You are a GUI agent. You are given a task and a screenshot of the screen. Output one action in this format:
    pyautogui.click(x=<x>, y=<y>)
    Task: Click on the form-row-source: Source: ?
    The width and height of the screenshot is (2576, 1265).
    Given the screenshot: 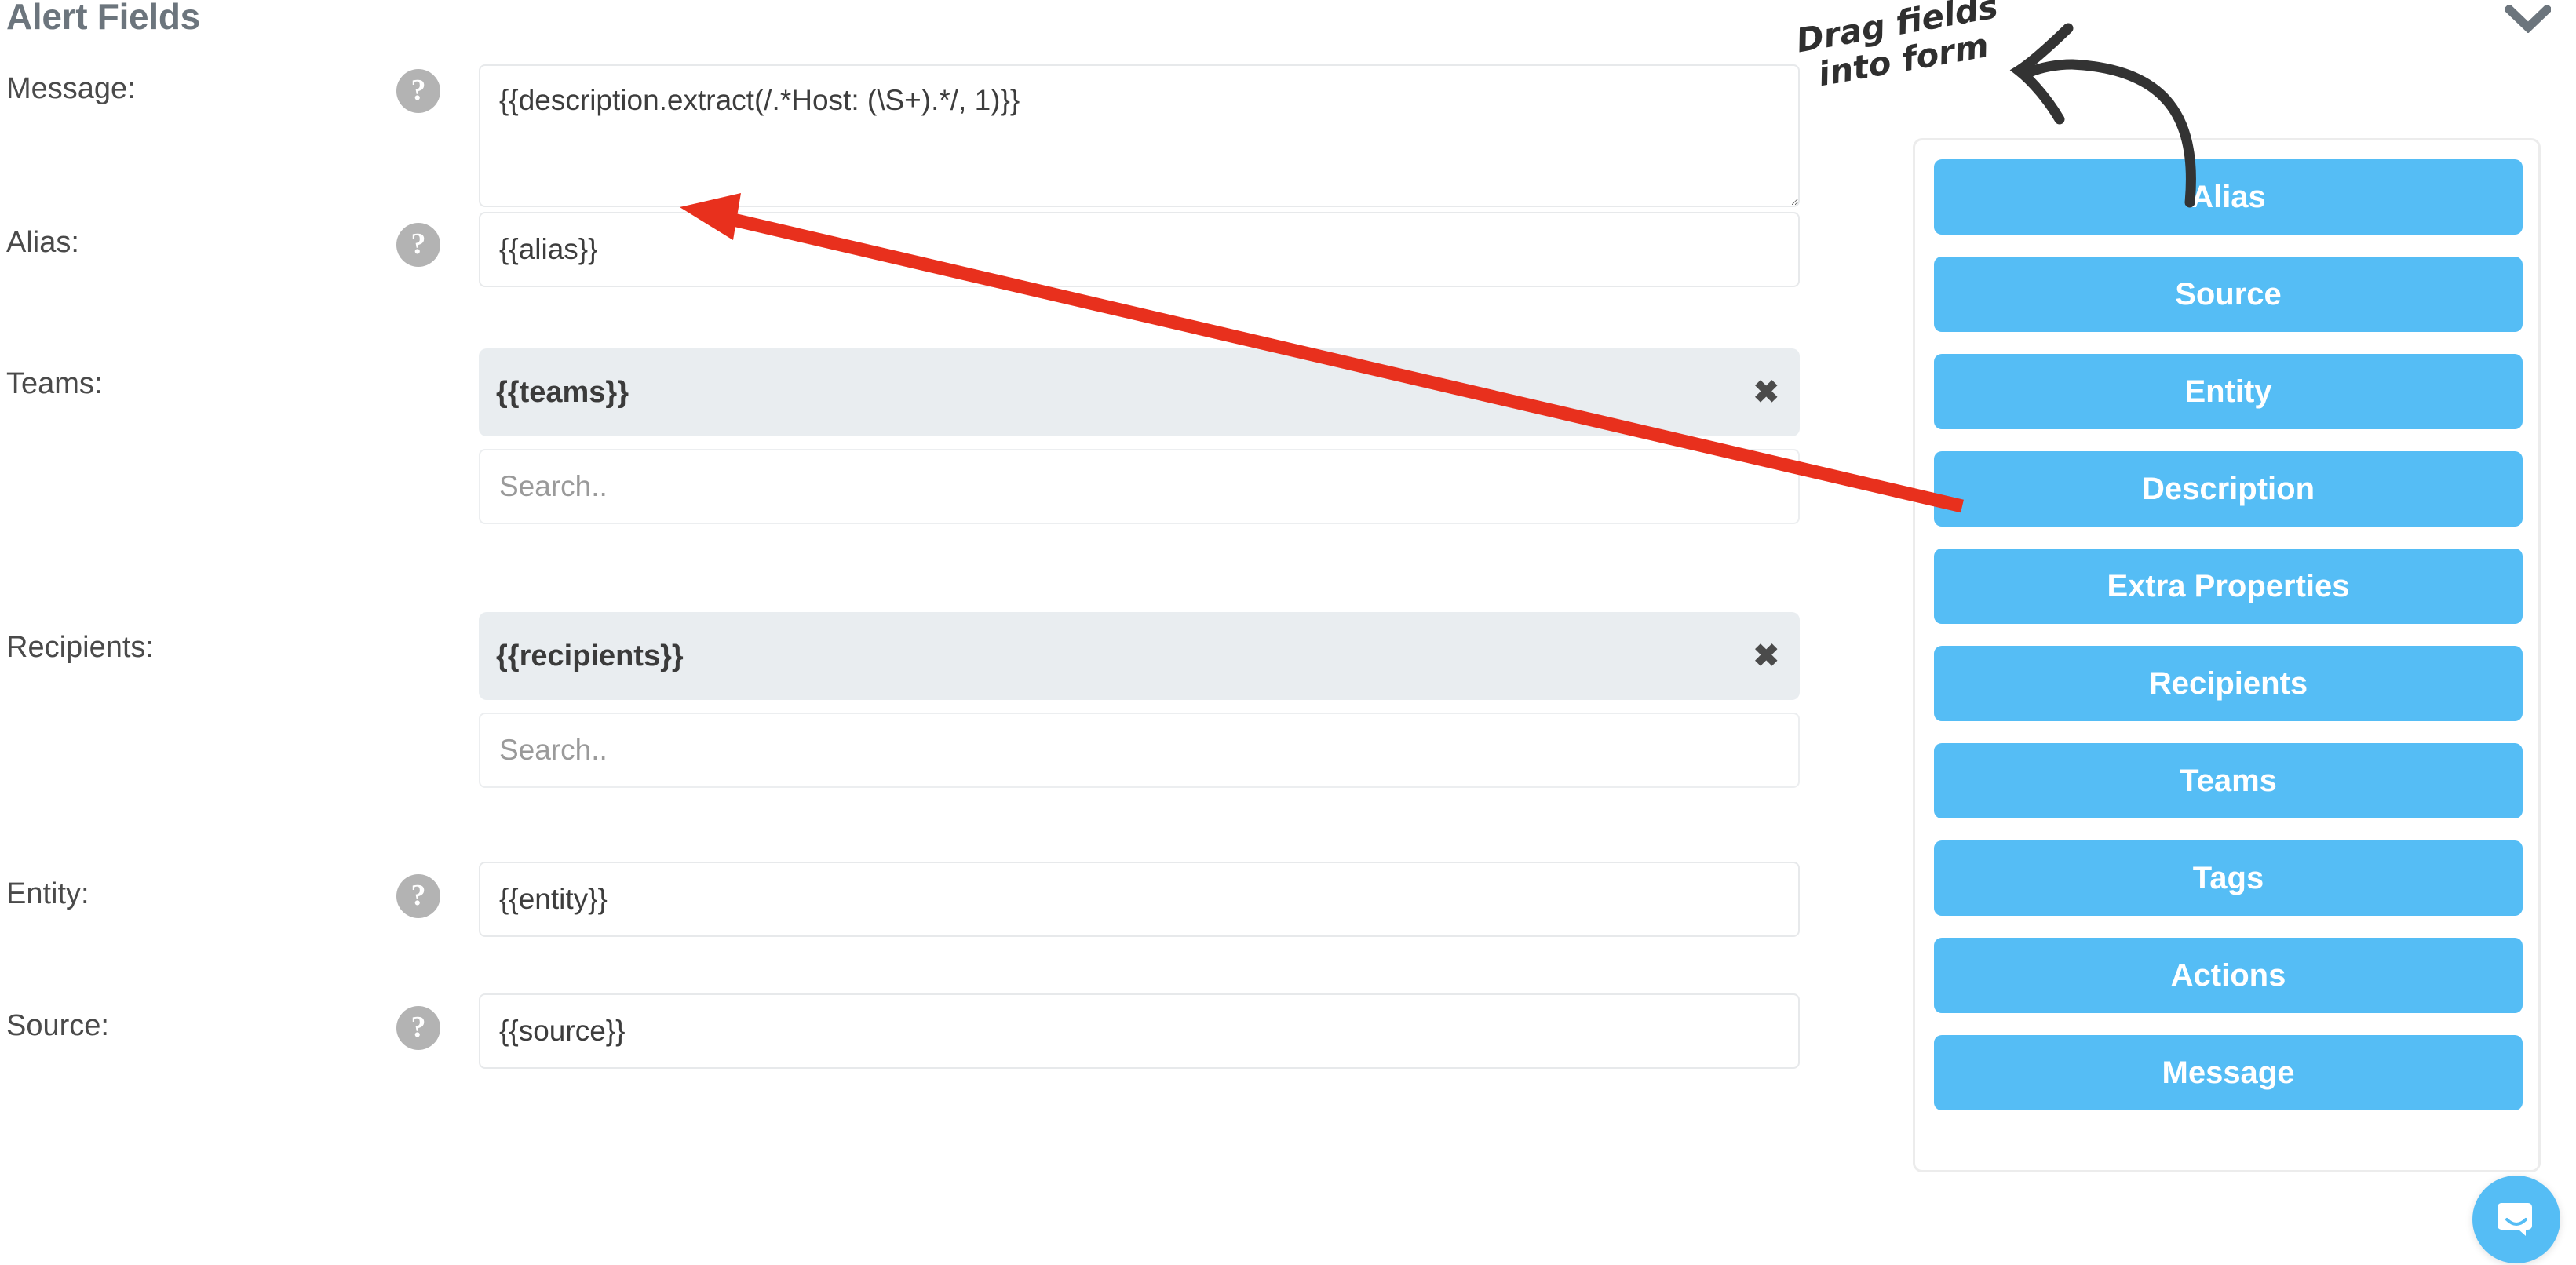 What is the action you would take?
    pyautogui.click(x=902, y=1048)
    